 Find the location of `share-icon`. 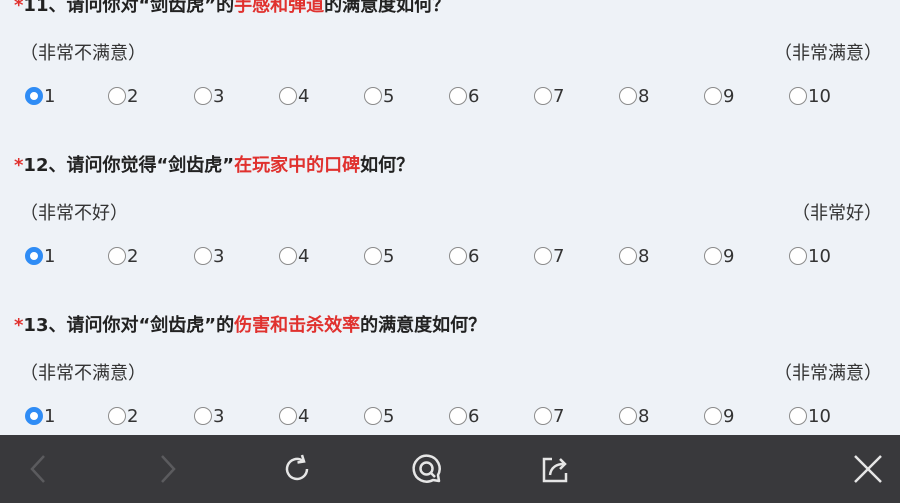

share-icon is located at coordinates (555, 470).